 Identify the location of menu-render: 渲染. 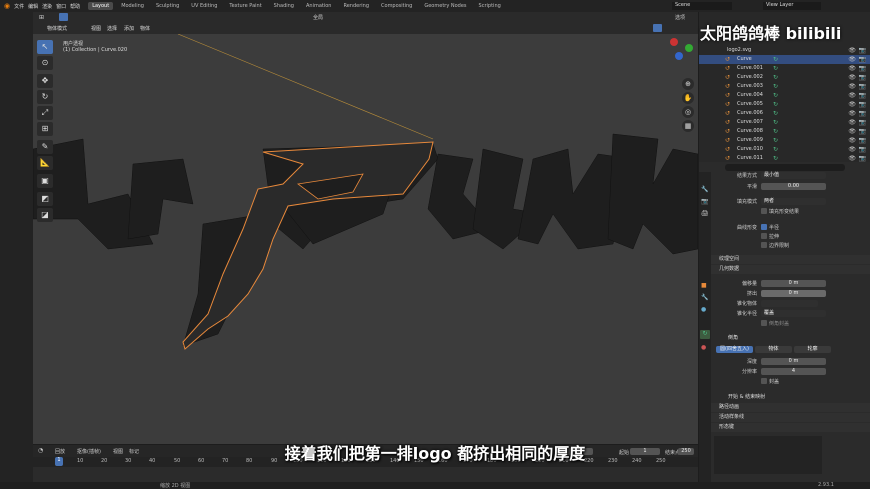
(47, 6).